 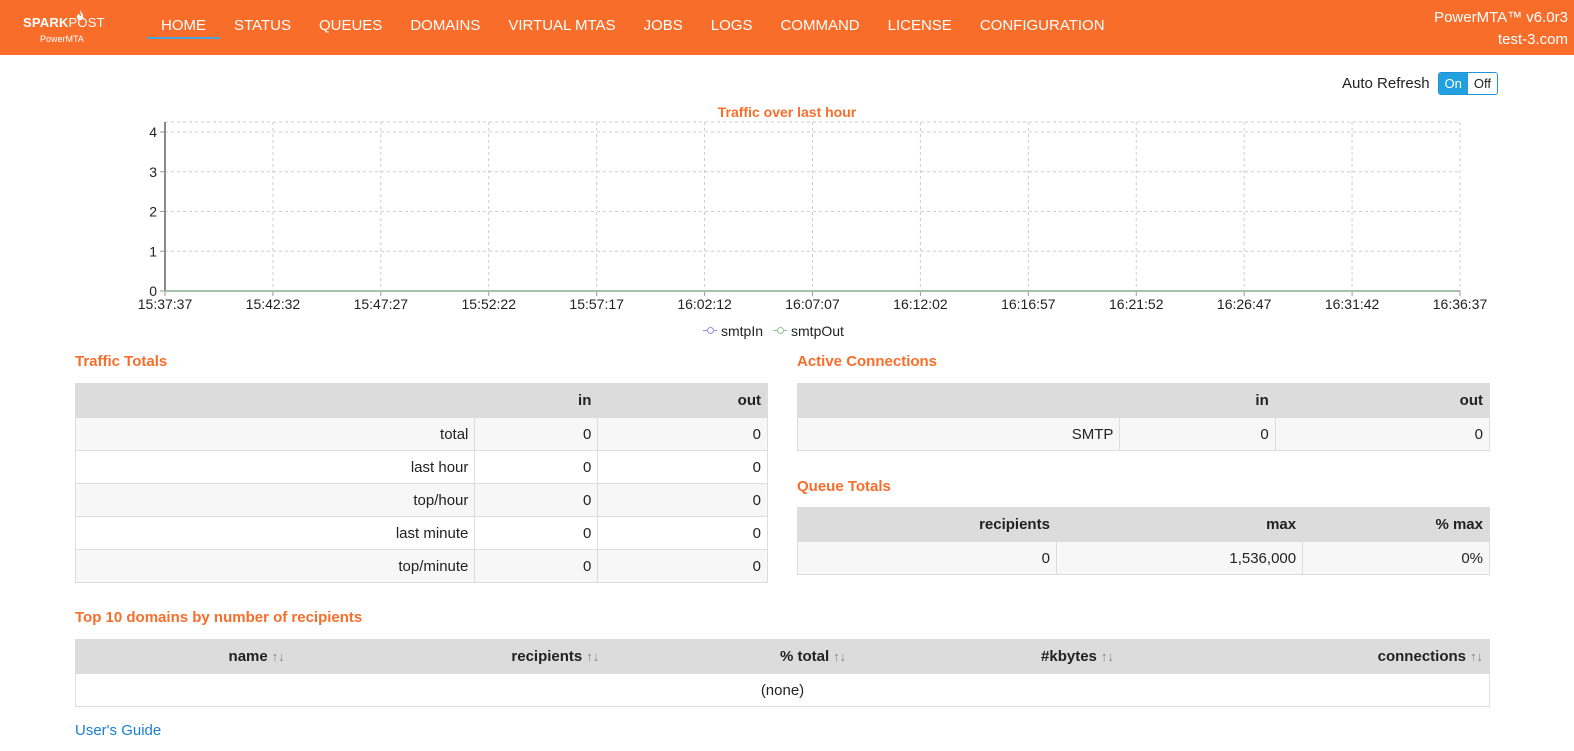 What do you see at coordinates (1482, 83) in the screenshot?
I see `auto-refresh-off-button: Off` at bounding box center [1482, 83].